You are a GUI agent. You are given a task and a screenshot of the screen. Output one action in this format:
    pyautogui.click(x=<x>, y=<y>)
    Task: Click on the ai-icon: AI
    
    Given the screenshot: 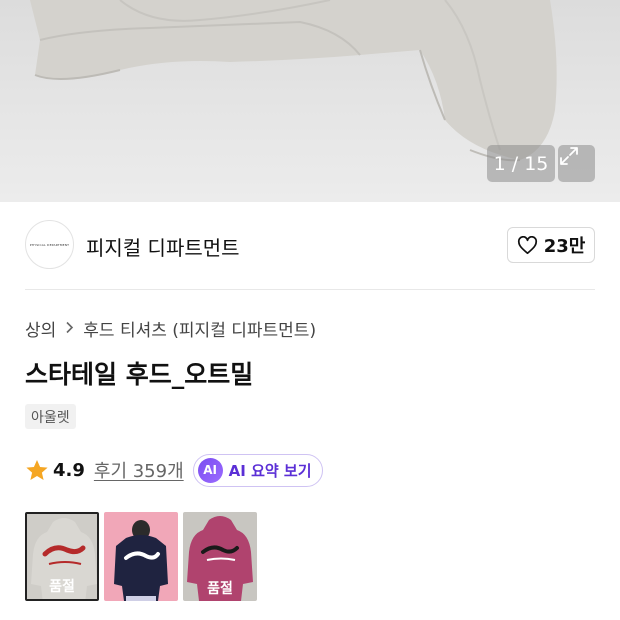 What is the action you would take?
    pyautogui.click(x=210, y=470)
    